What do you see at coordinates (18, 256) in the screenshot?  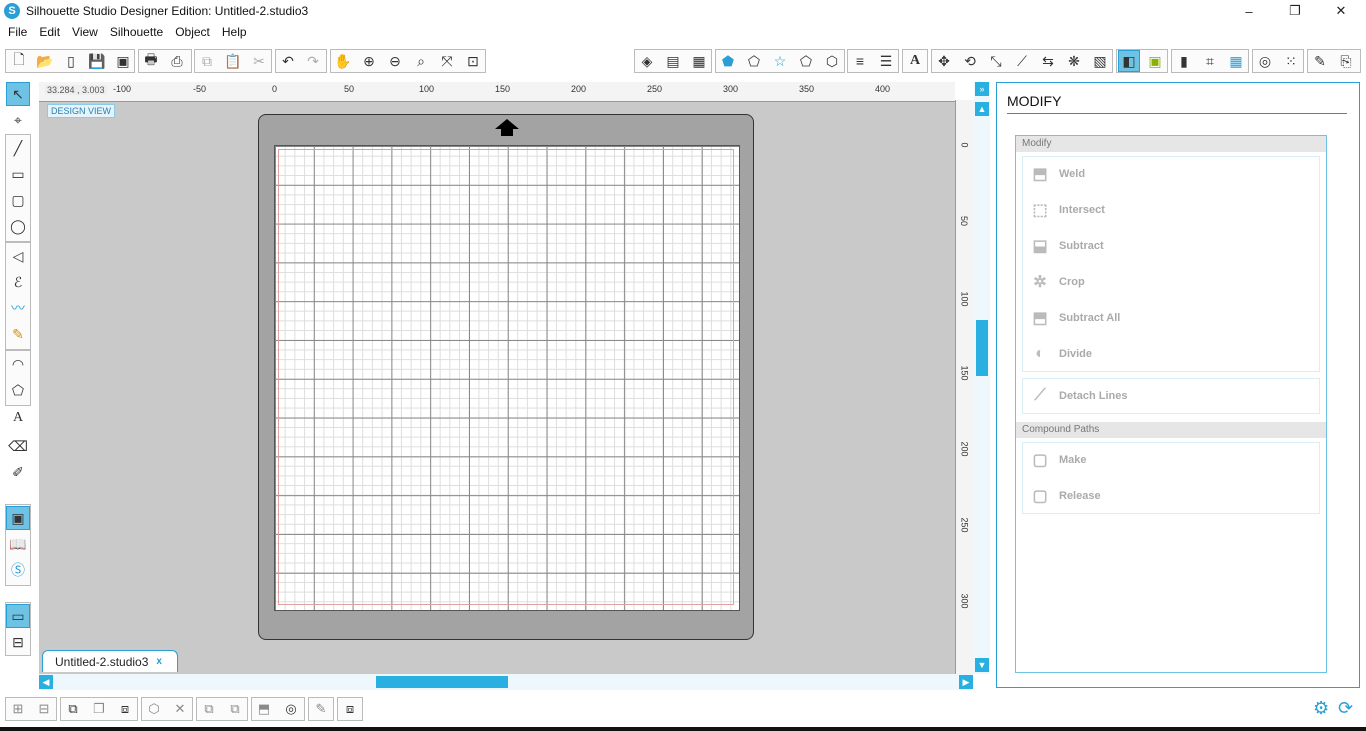 I see `polygon-tool-icon: ◁` at bounding box center [18, 256].